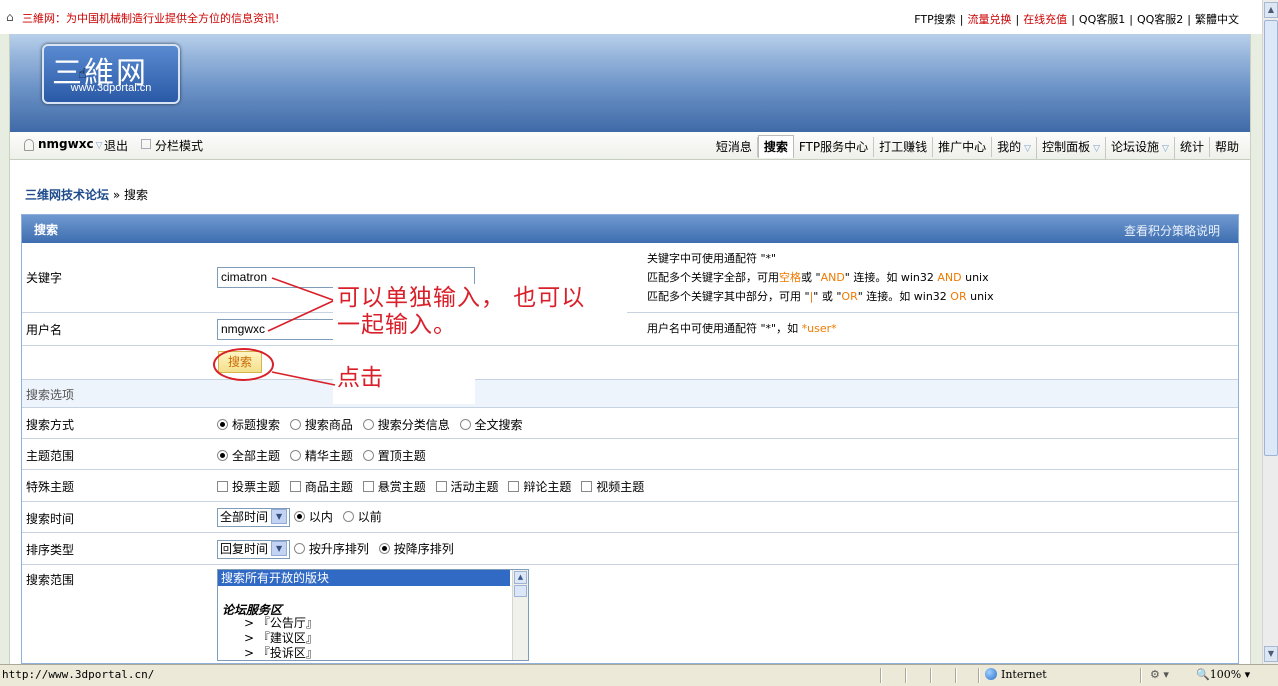 The height and width of the screenshot is (686, 1278). Describe the element at coordinates (111, 74) in the screenshot. I see `site-logo: 三維网 www.3dportal.cn ☝` at that location.